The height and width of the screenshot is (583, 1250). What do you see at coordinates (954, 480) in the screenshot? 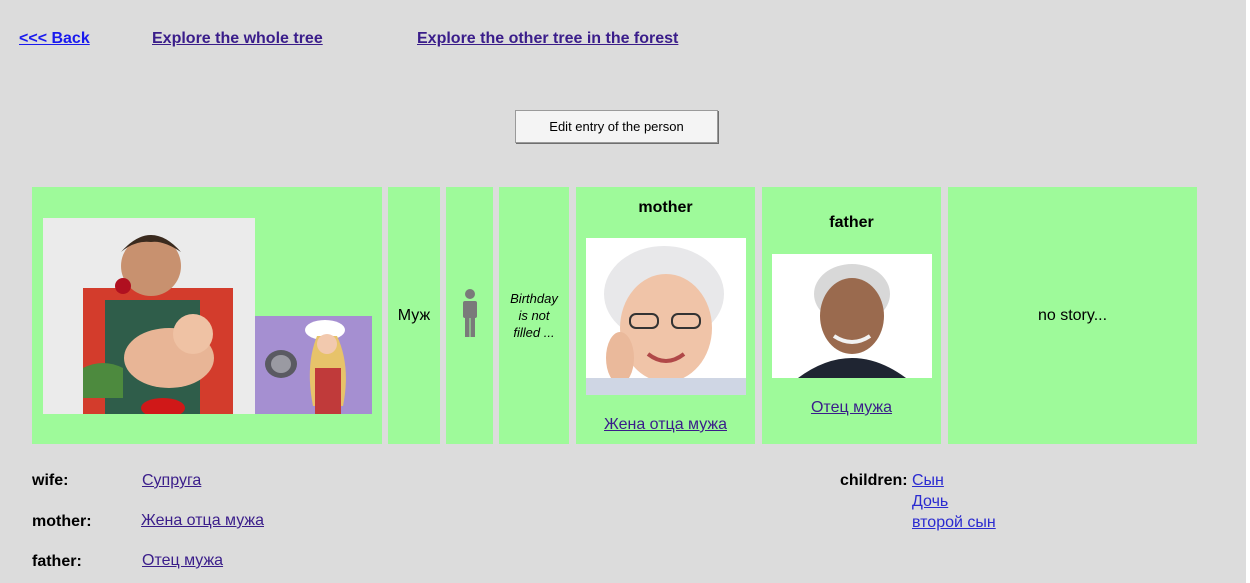
I see `child-link-son: Сын` at bounding box center [954, 480].